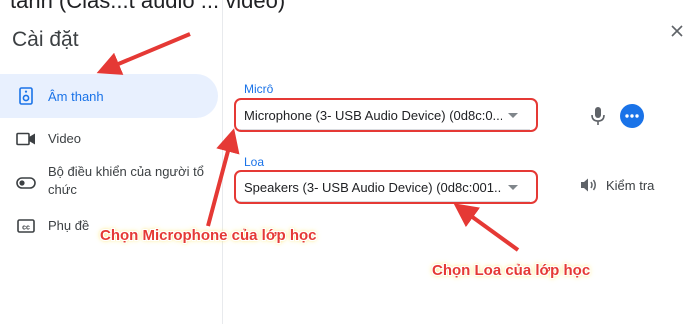 The height and width of the screenshot is (324, 687). What do you see at coordinates (223, 177) in the screenshot?
I see `arrow-to-microphone` at bounding box center [223, 177].